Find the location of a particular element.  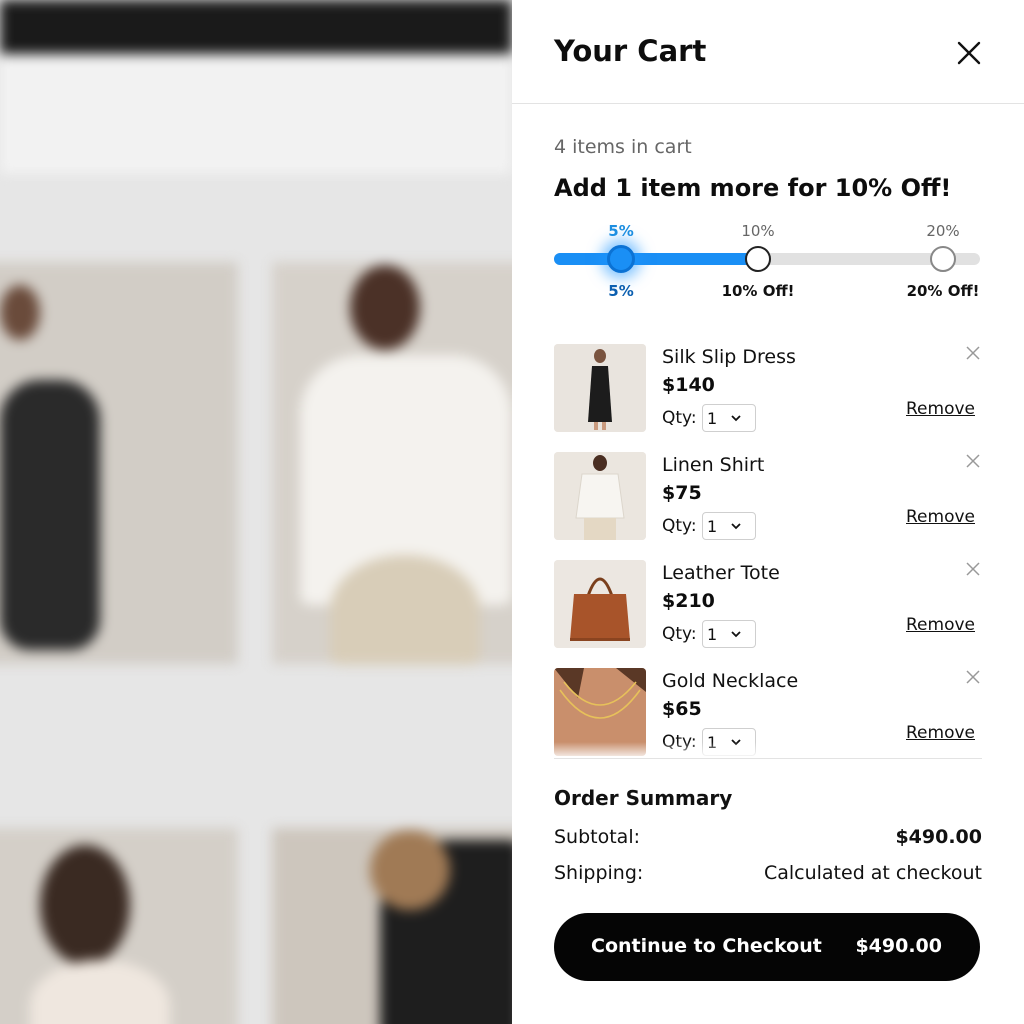

item-price: $210 is located at coordinates (688, 601).